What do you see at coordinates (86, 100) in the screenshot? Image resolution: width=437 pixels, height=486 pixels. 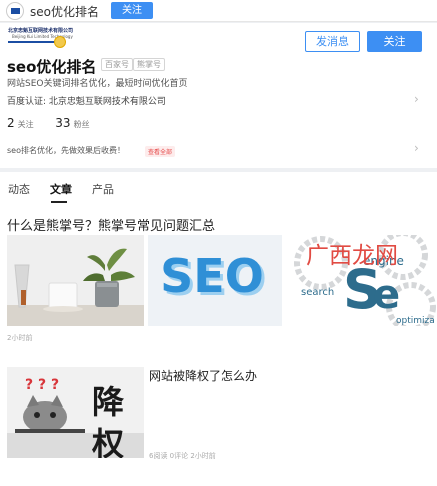 I see `certification-text: 百度认证: 北京忠魁互联网技术有限公司` at bounding box center [86, 100].